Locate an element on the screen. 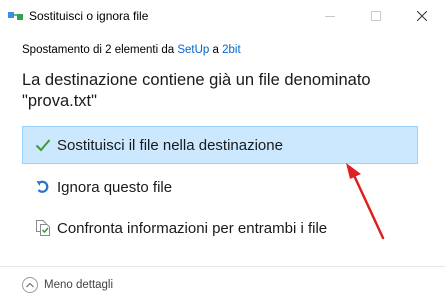  moving-middle: a is located at coordinates (216, 50).